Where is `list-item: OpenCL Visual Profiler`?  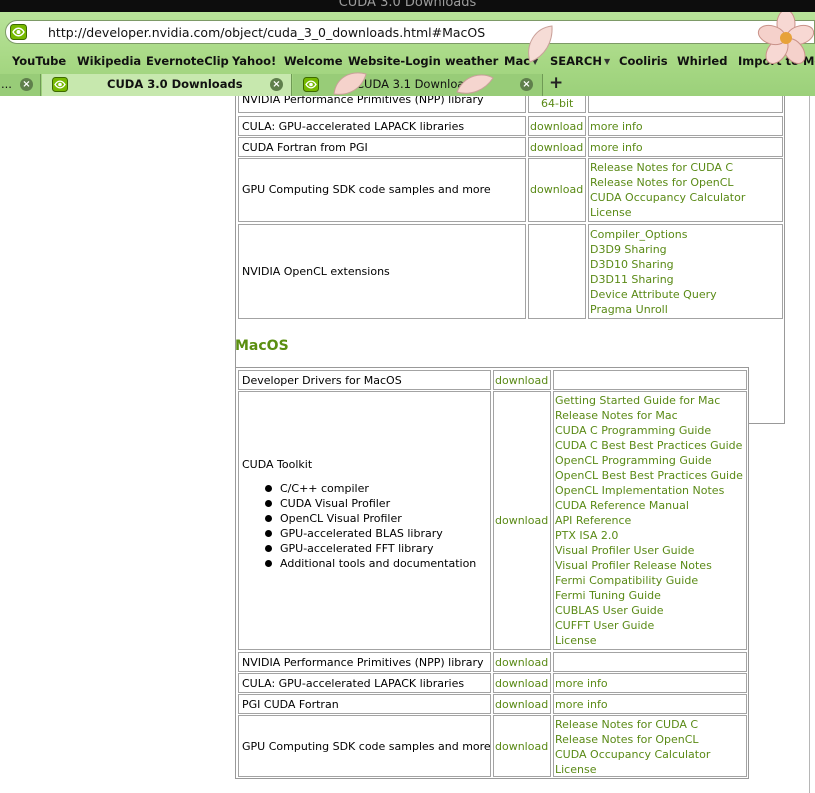
list-item: OpenCL Visual Profiler is located at coordinates (370, 518).